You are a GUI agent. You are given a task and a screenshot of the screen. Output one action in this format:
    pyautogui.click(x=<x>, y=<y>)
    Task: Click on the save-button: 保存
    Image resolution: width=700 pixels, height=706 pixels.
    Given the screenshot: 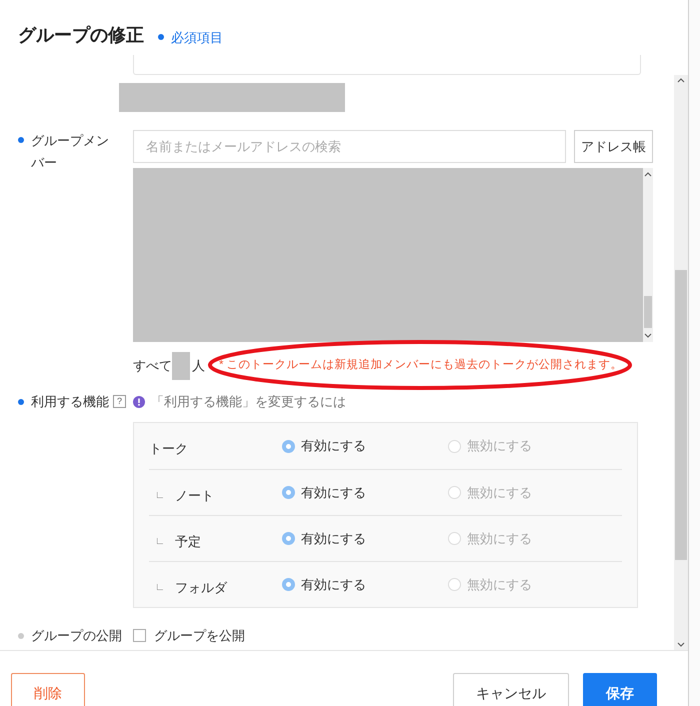 What is the action you would take?
    pyautogui.click(x=620, y=689)
    